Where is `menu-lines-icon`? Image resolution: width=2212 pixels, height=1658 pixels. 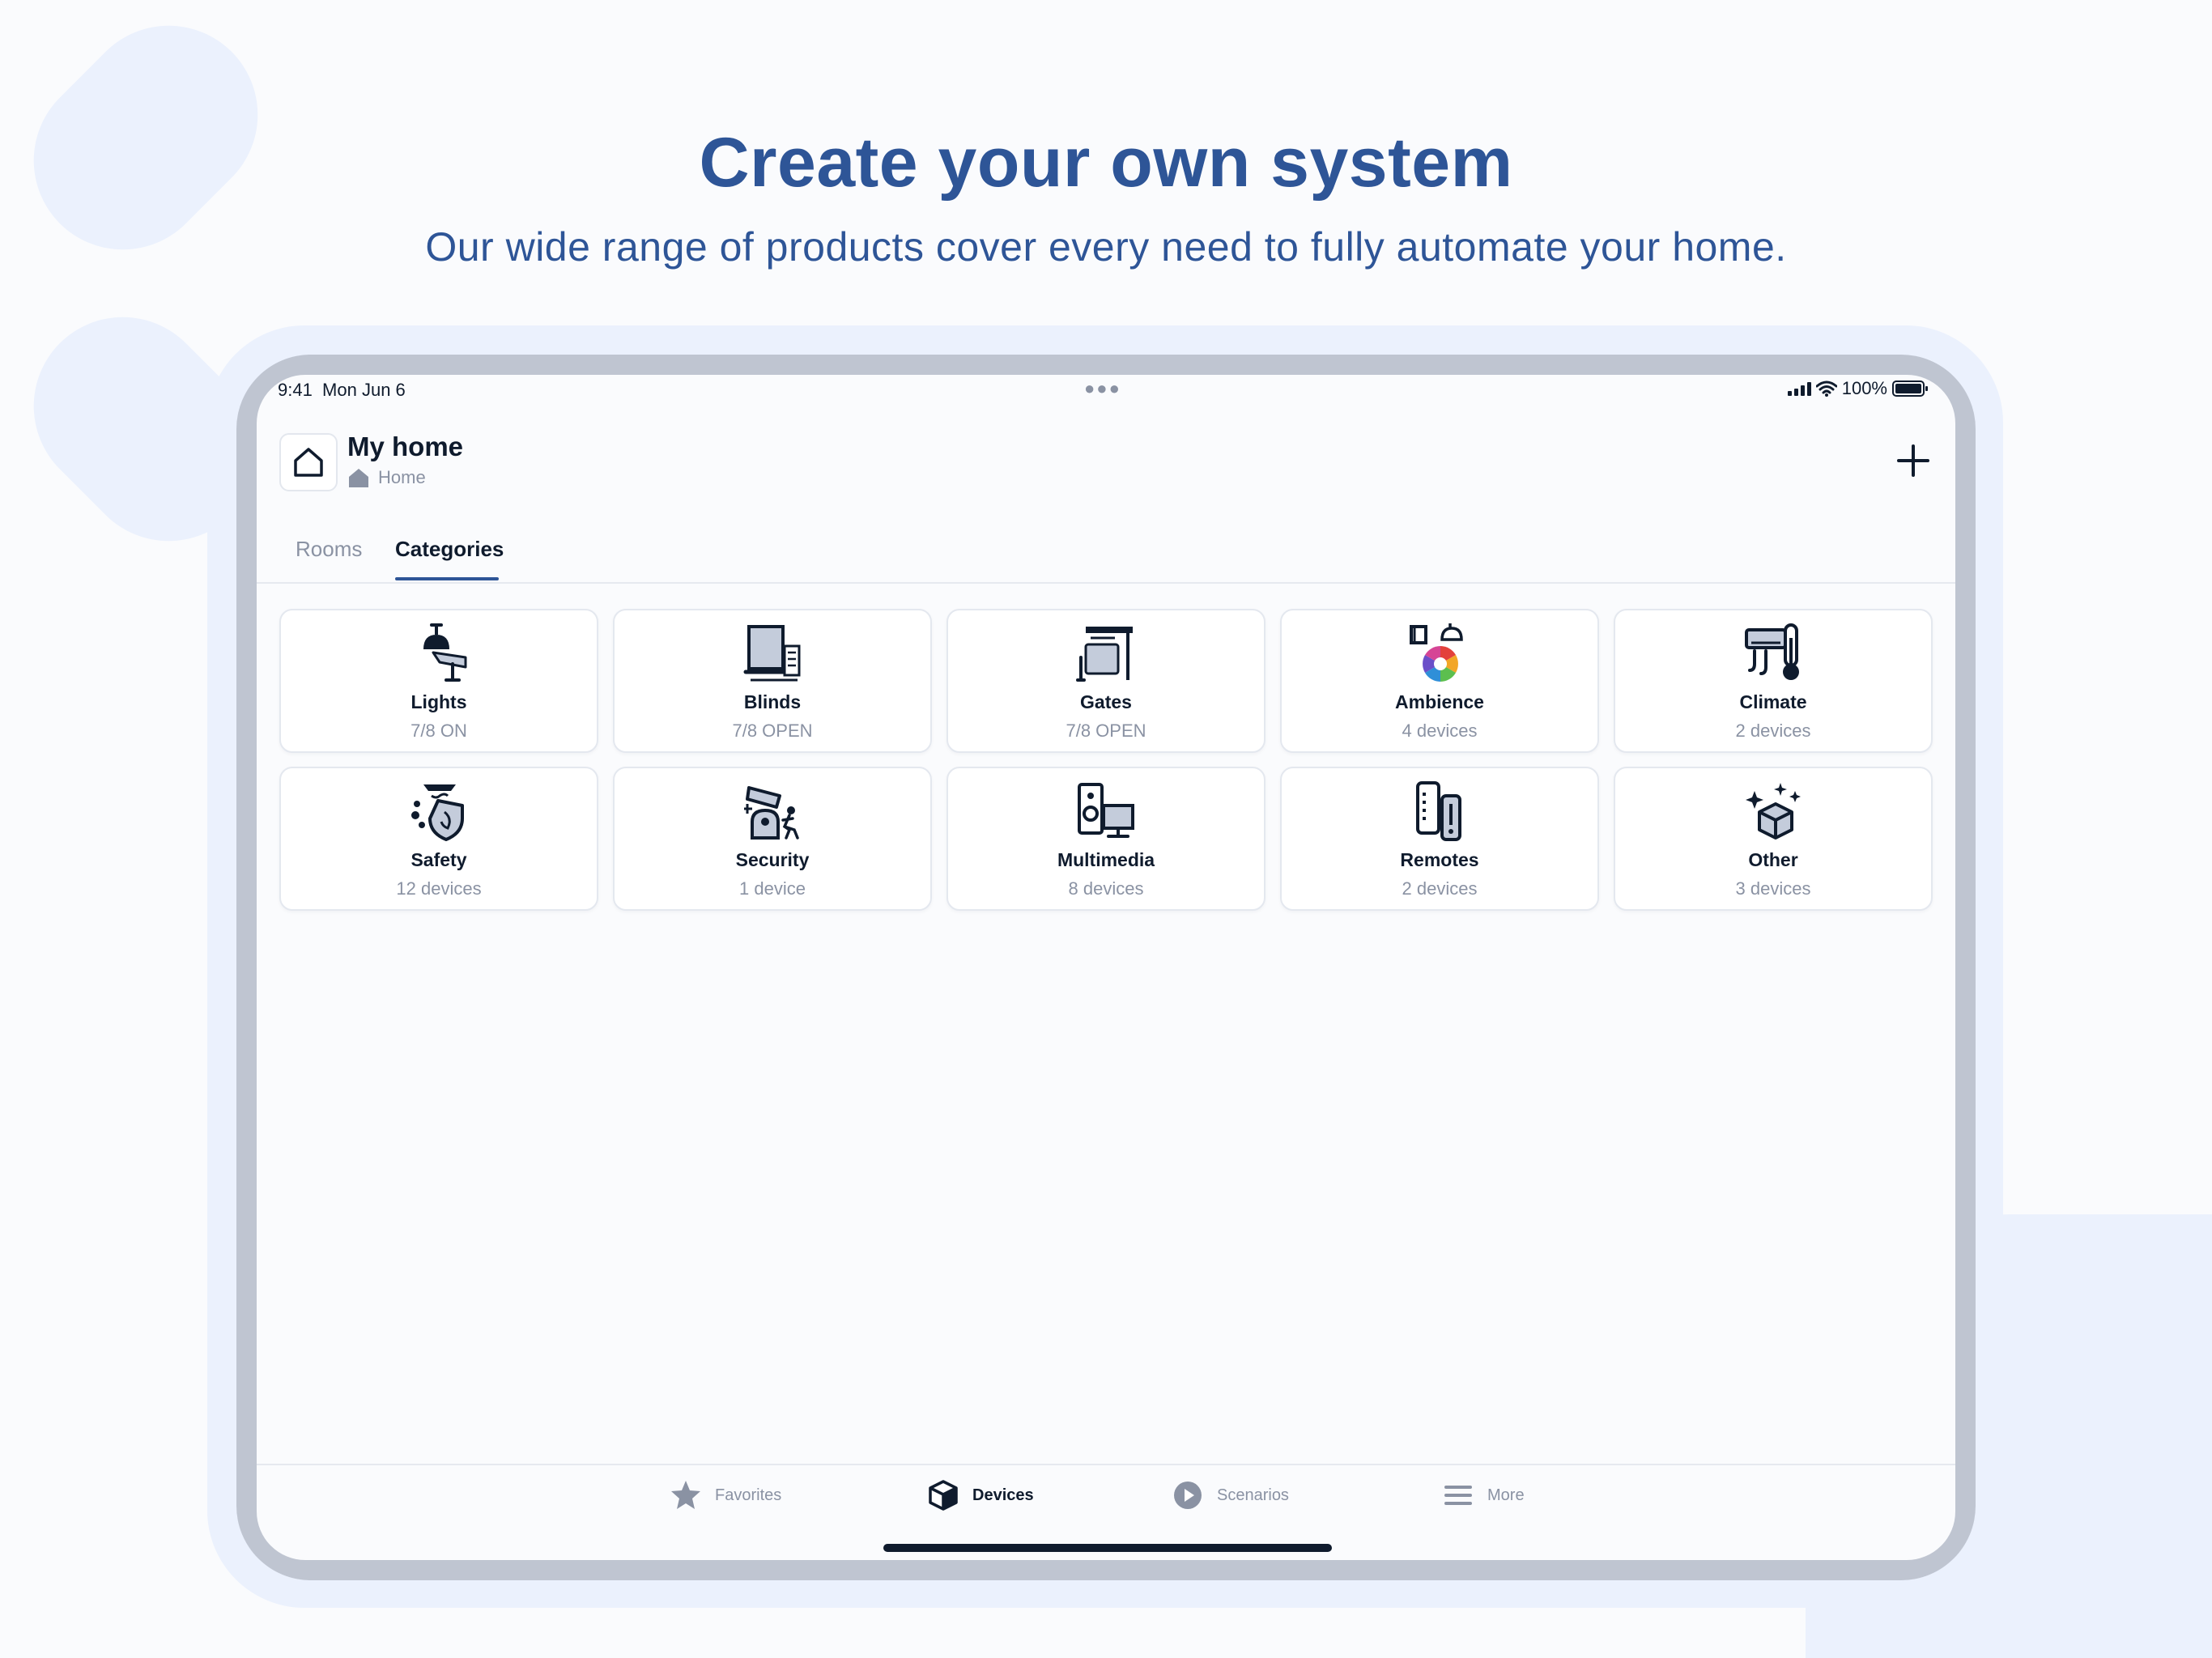 menu-lines-icon is located at coordinates (1458, 1495).